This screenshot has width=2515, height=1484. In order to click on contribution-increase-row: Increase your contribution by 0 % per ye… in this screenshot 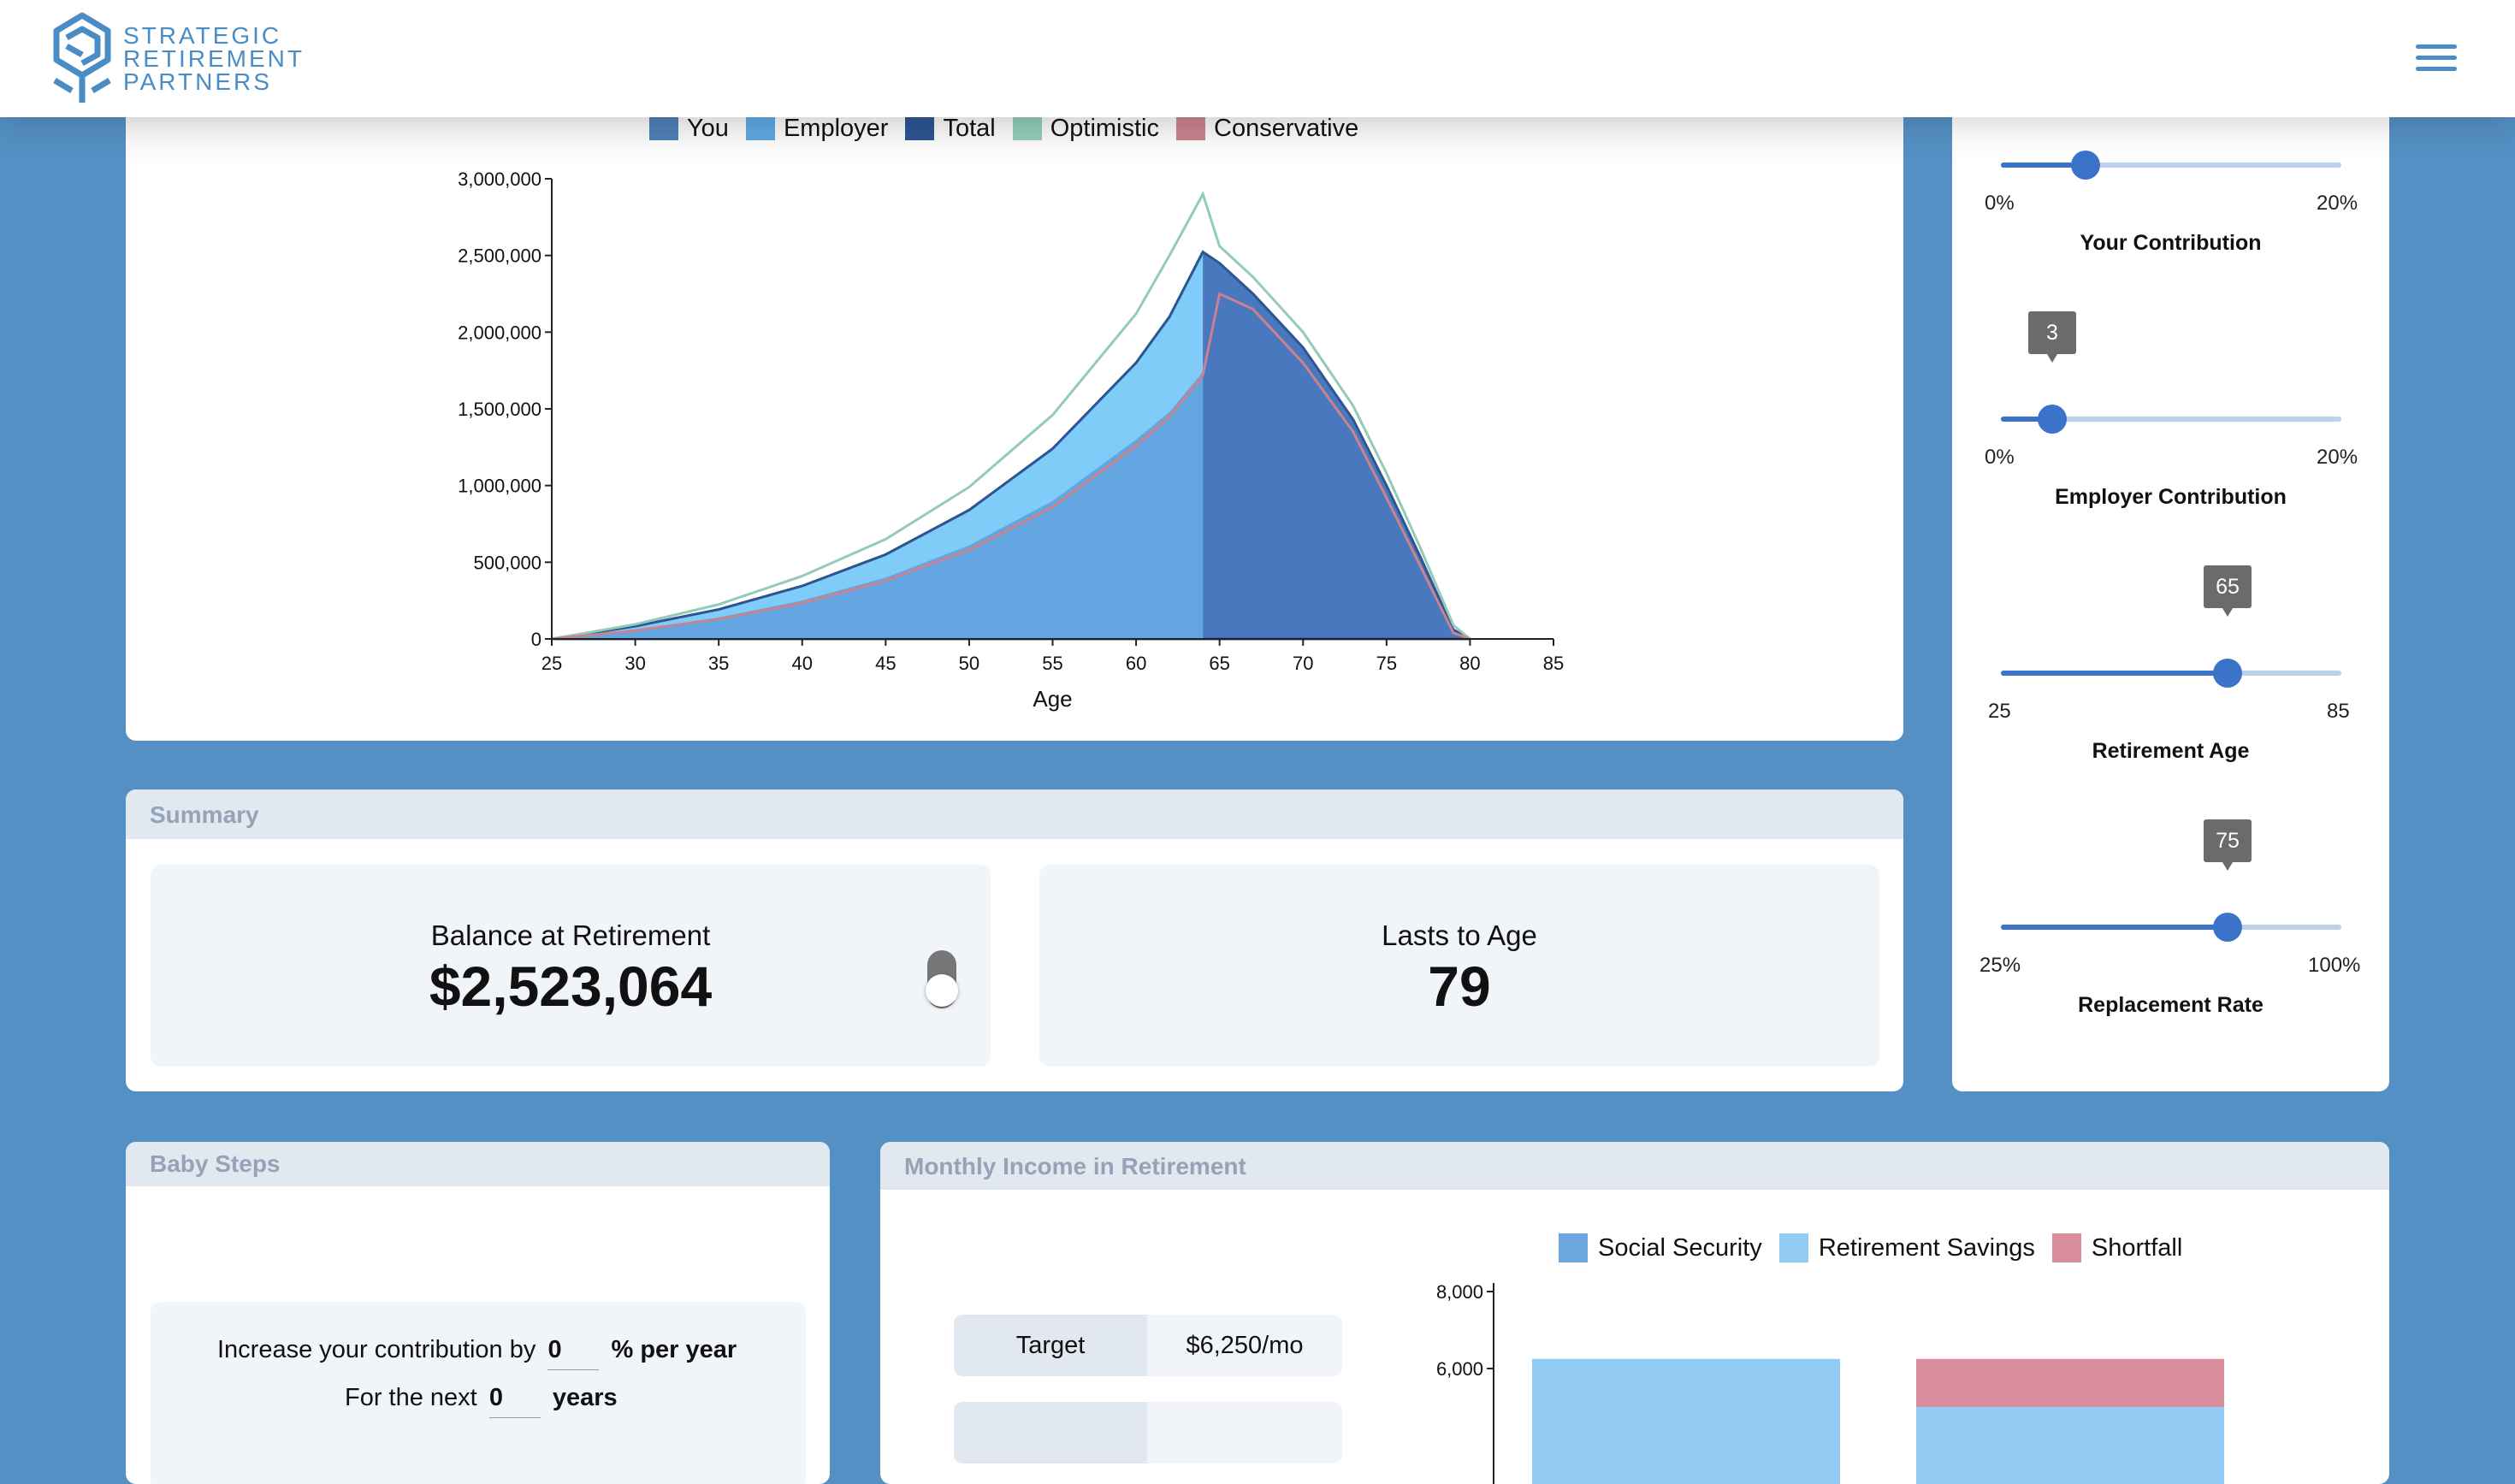, I will do `click(477, 1353)`.